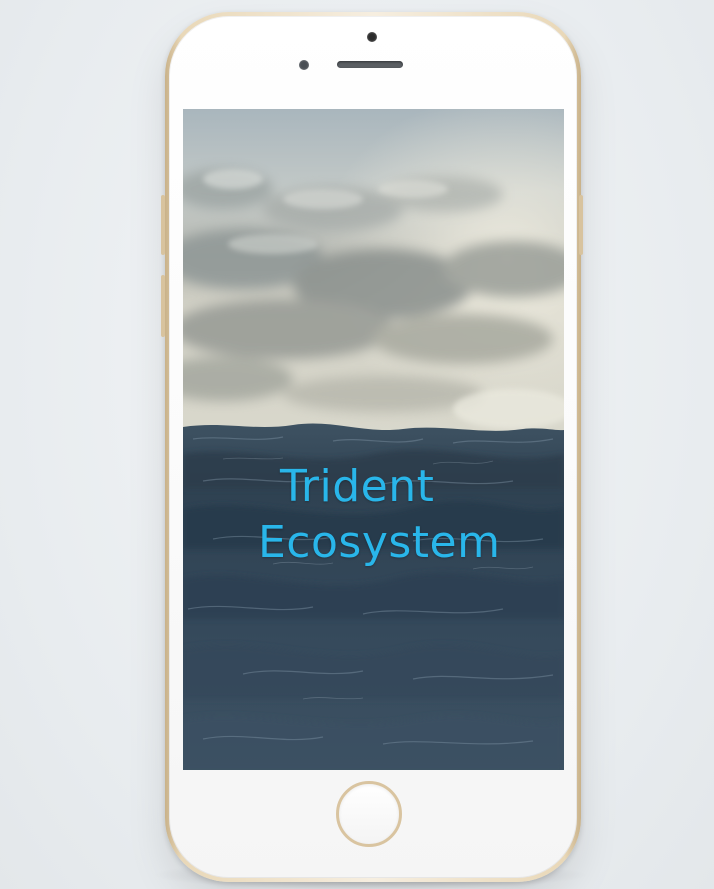 This screenshot has height=889, width=714. Describe the element at coordinates (370, 64) in the screenshot. I see `earpiece-speaker-icon` at that location.